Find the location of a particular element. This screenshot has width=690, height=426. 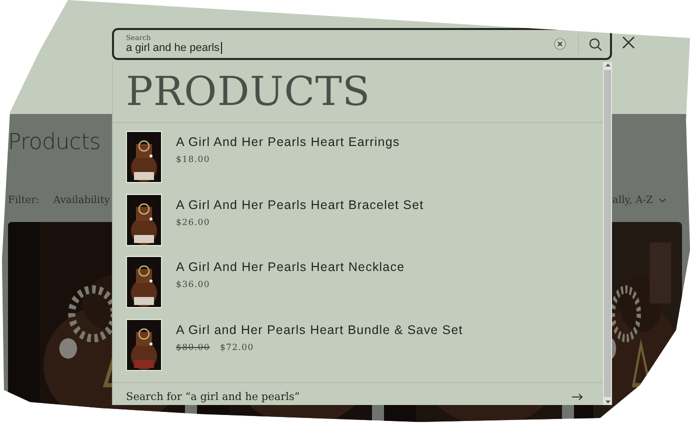

search-button is located at coordinates (595, 44).